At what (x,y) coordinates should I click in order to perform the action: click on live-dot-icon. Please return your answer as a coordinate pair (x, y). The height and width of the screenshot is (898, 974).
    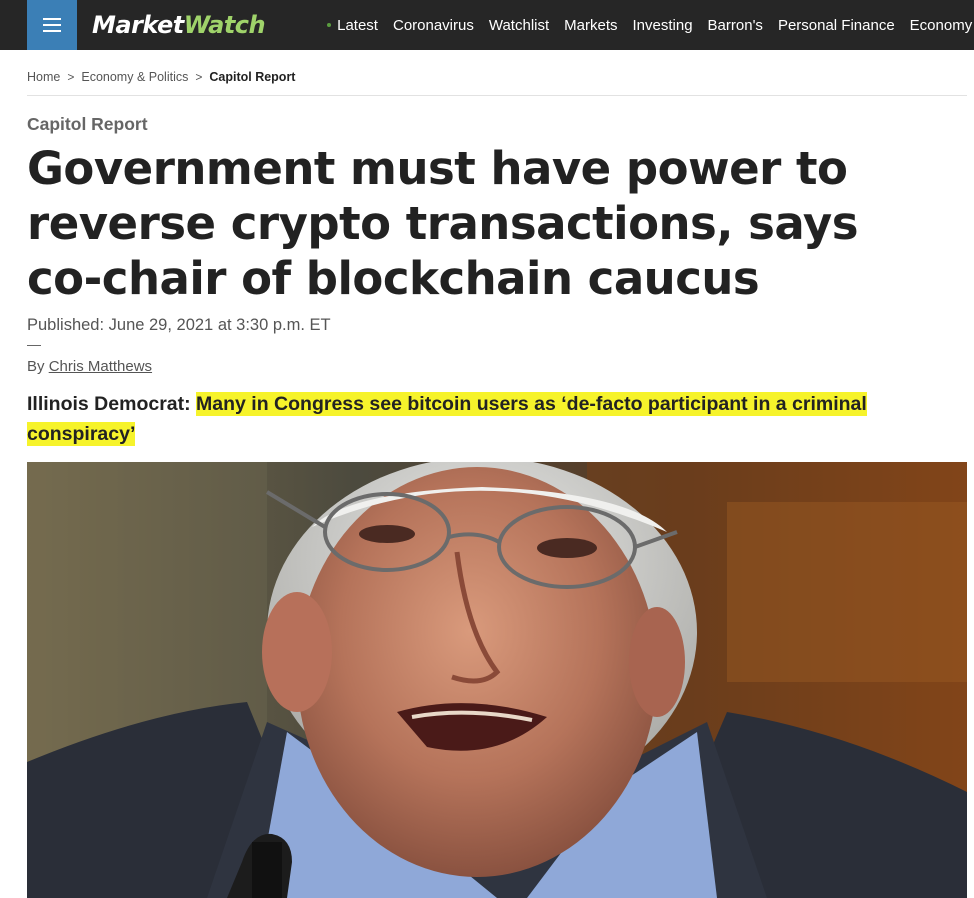
    Looking at the image, I should click on (329, 25).